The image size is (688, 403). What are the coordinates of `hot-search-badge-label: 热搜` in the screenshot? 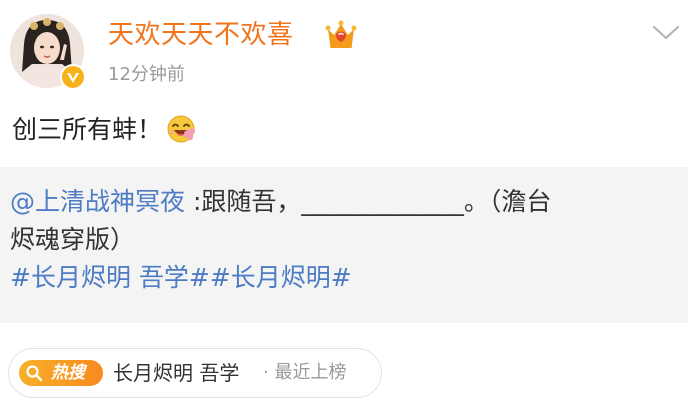 It's located at (68, 373).